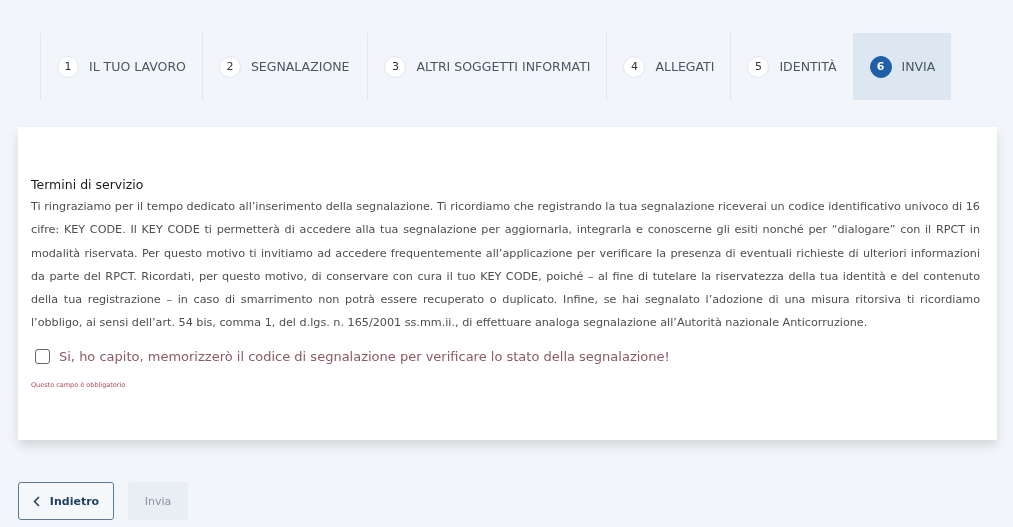 Image resolution: width=1013 pixels, height=527 pixels. What do you see at coordinates (88, 184) in the screenshot?
I see `section-title: Termini di servizio` at bounding box center [88, 184].